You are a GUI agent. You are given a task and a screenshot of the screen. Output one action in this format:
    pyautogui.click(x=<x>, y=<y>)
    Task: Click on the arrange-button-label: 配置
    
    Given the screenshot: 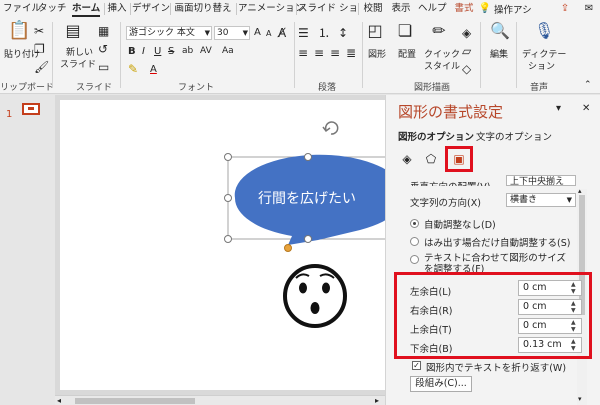 What is the action you would take?
    pyautogui.click(x=407, y=55)
    